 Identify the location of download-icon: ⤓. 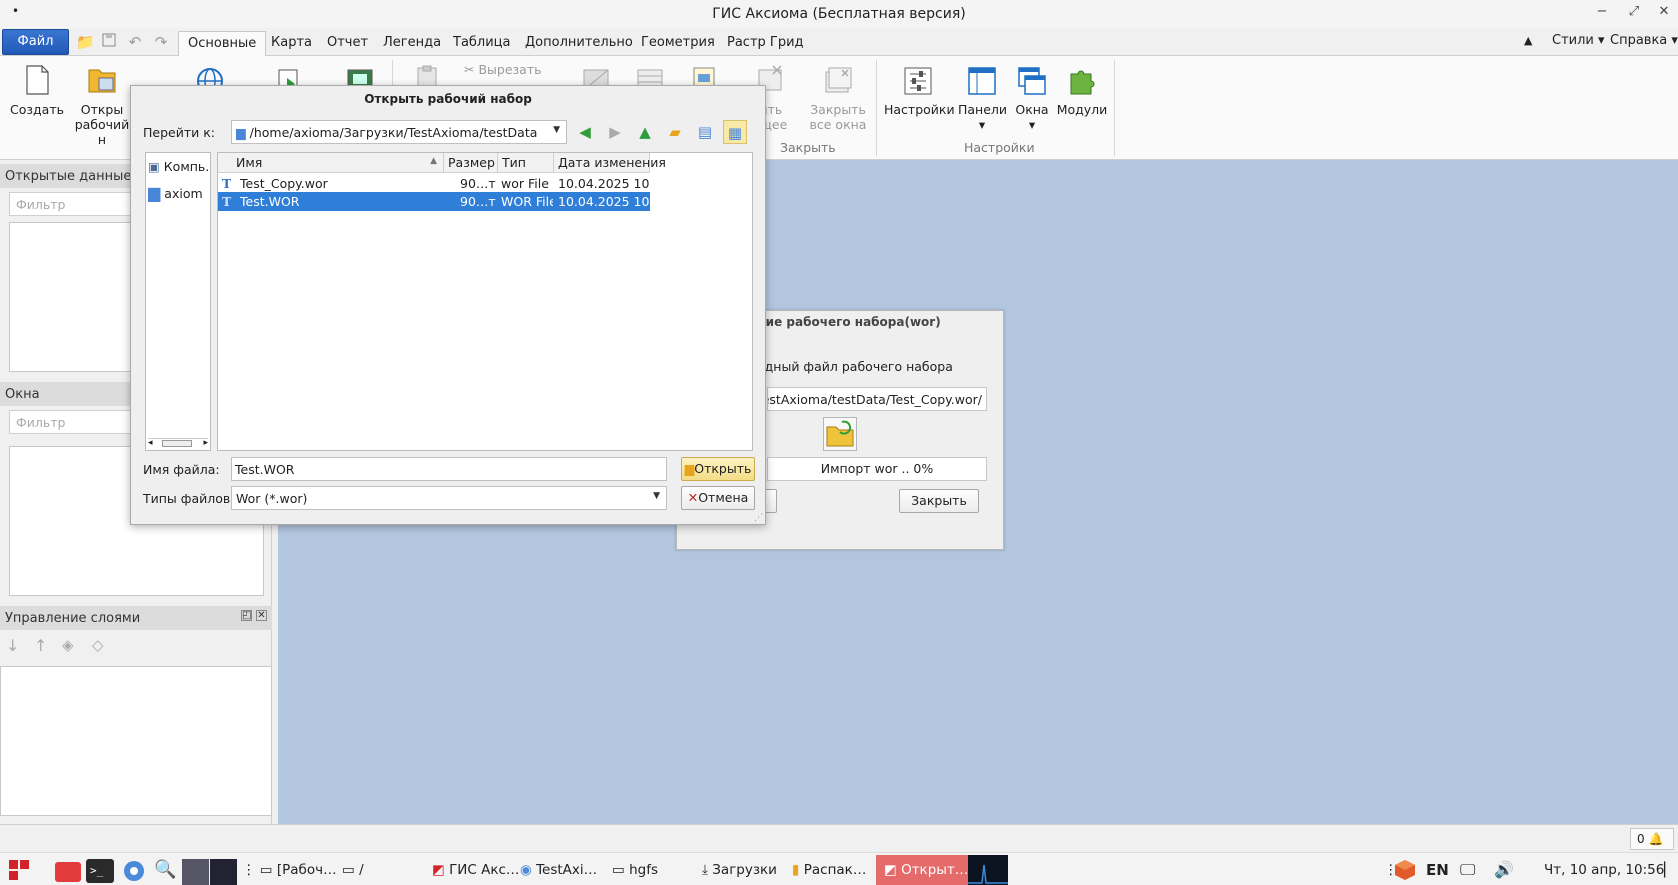
(705, 870).